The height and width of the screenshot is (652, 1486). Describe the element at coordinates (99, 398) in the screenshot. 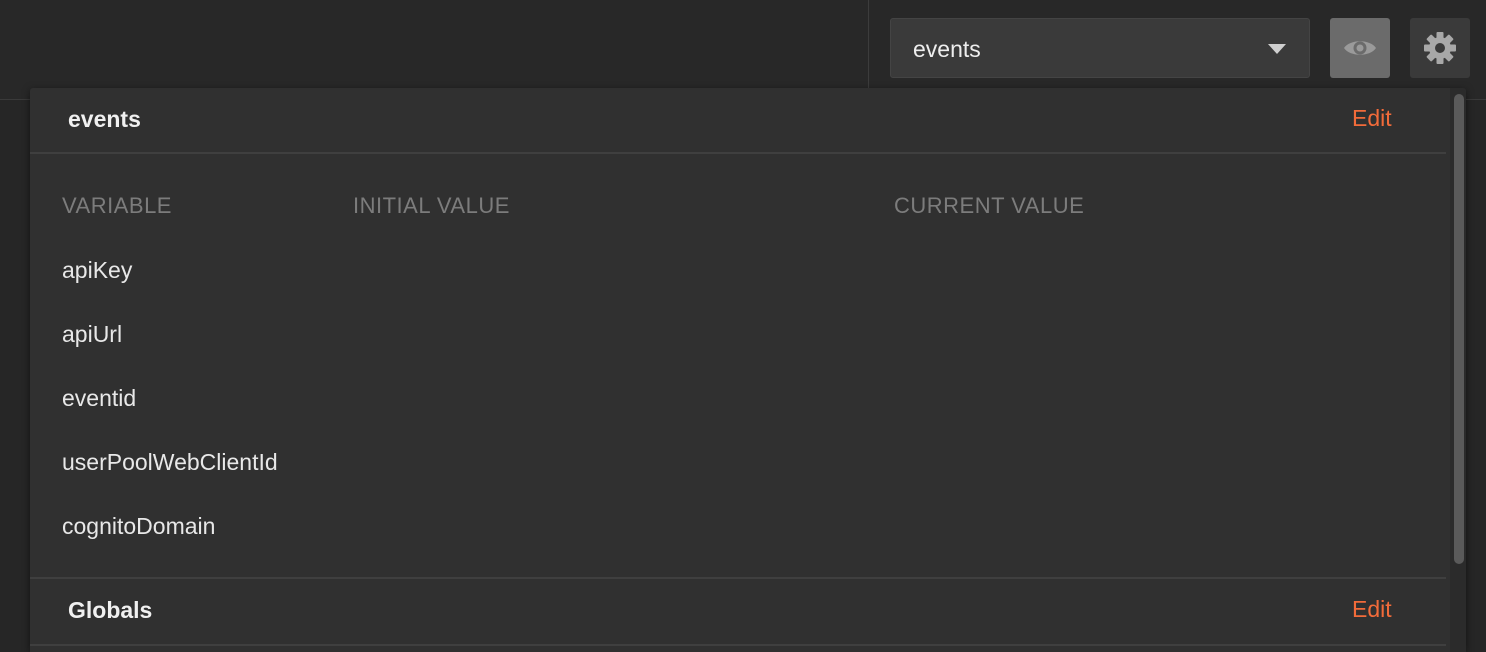

I see `variable-name: eventid` at that location.